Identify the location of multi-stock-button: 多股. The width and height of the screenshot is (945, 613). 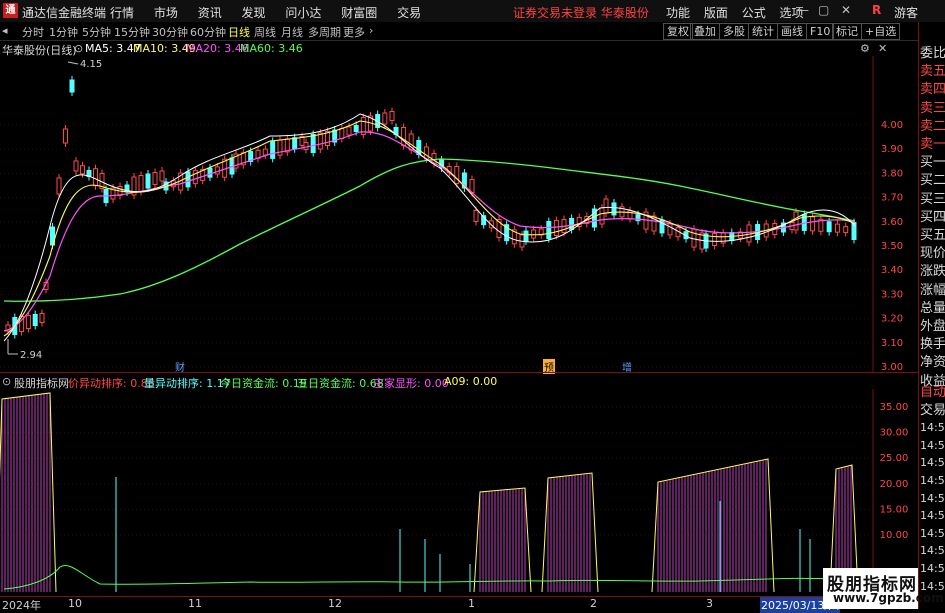
(734, 31).